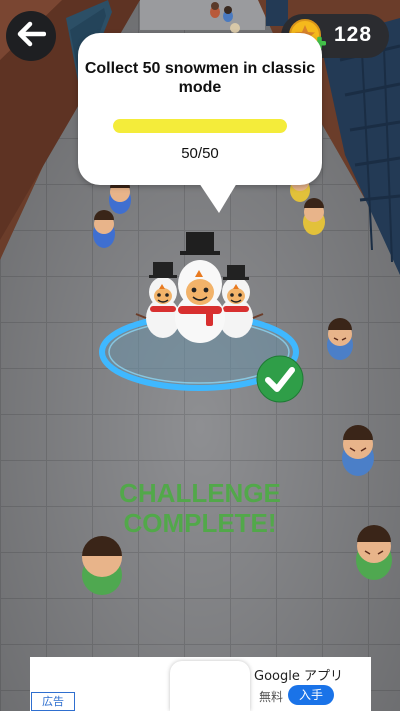 The image size is (400, 711). What do you see at coordinates (280, 379) in the screenshot?
I see `checkmark-icon` at bounding box center [280, 379].